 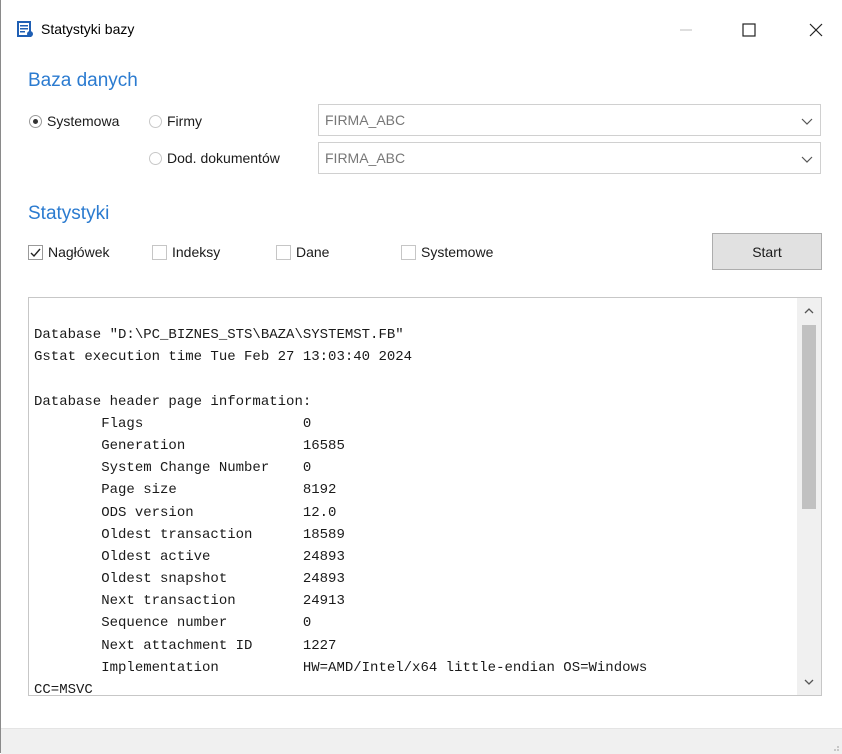 What do you see at coordinates (173, 623) in the screenshot?
I see `output-line: Sequence number 0` at bounding box center [173, 623].